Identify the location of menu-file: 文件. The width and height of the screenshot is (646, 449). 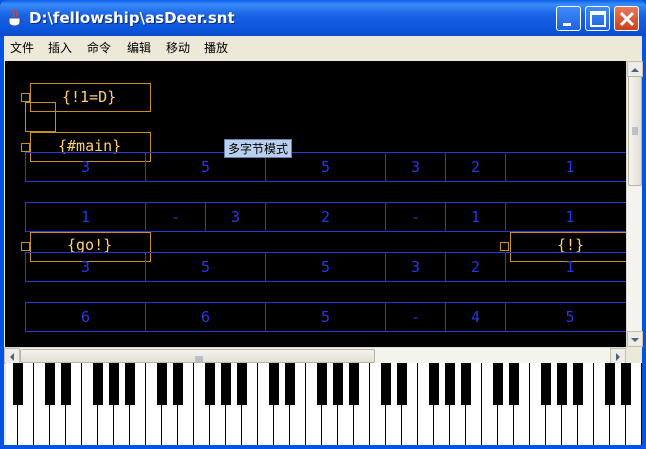
(22, 47).